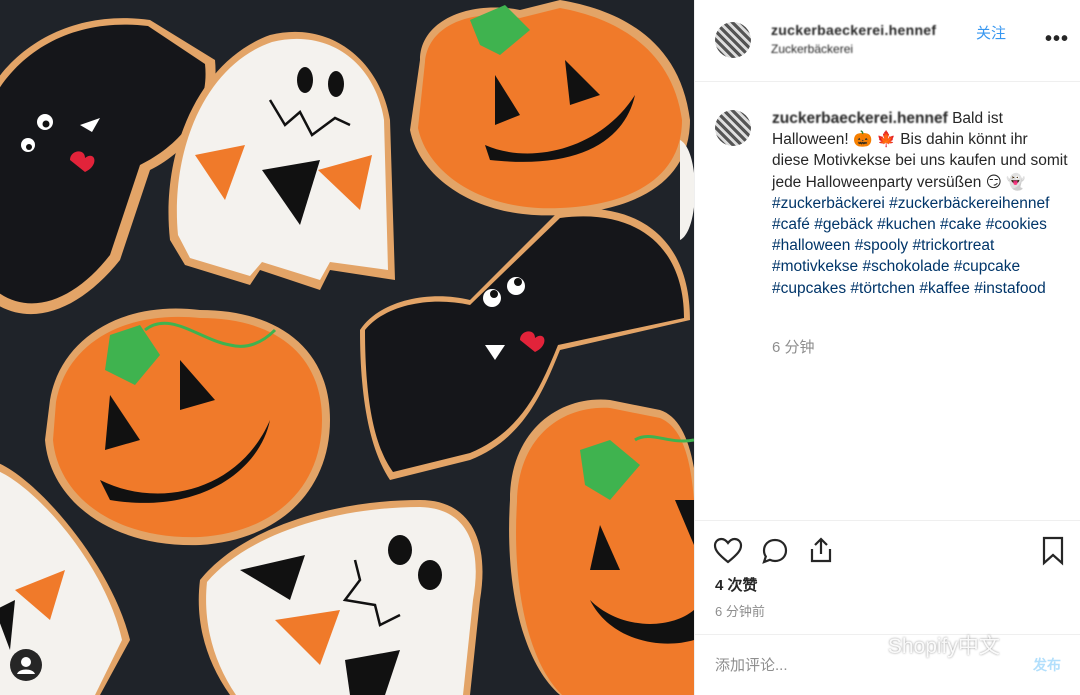 The height and width of the screenshot is (695, 1080). I want to click on comment-icon, so click(775, 553).